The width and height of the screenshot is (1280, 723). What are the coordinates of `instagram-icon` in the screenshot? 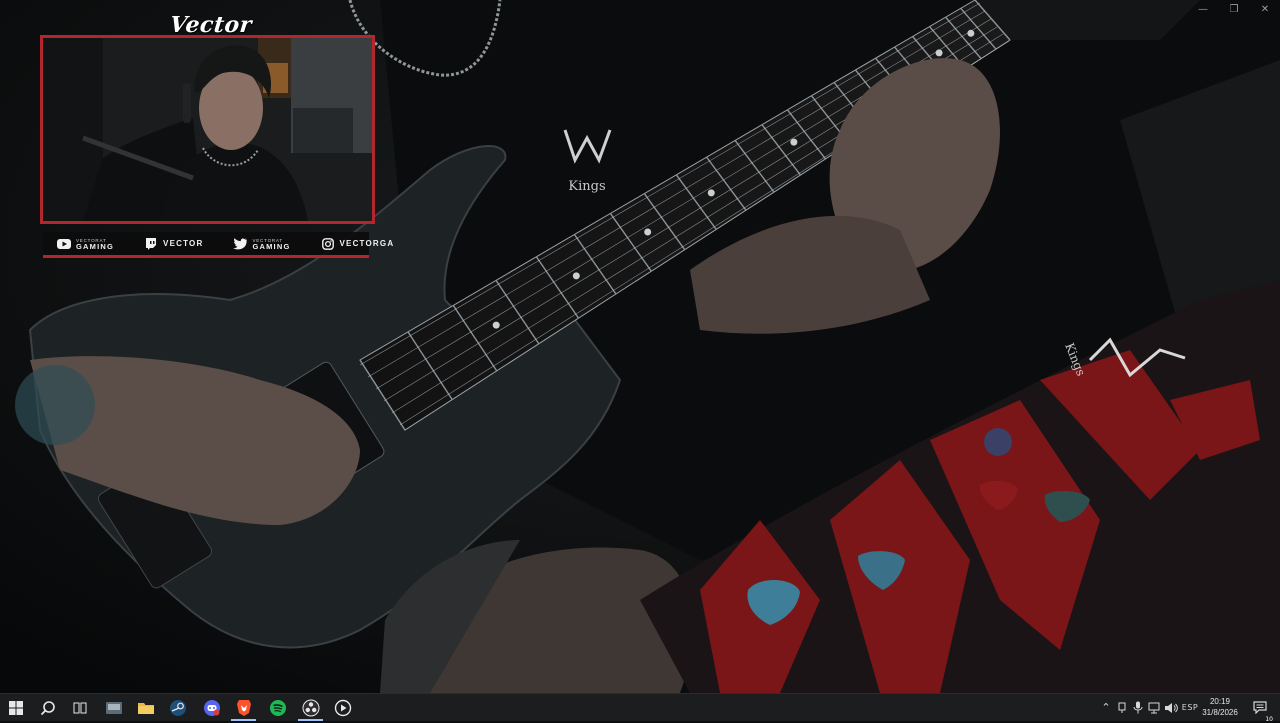 It's located at (328, 243).